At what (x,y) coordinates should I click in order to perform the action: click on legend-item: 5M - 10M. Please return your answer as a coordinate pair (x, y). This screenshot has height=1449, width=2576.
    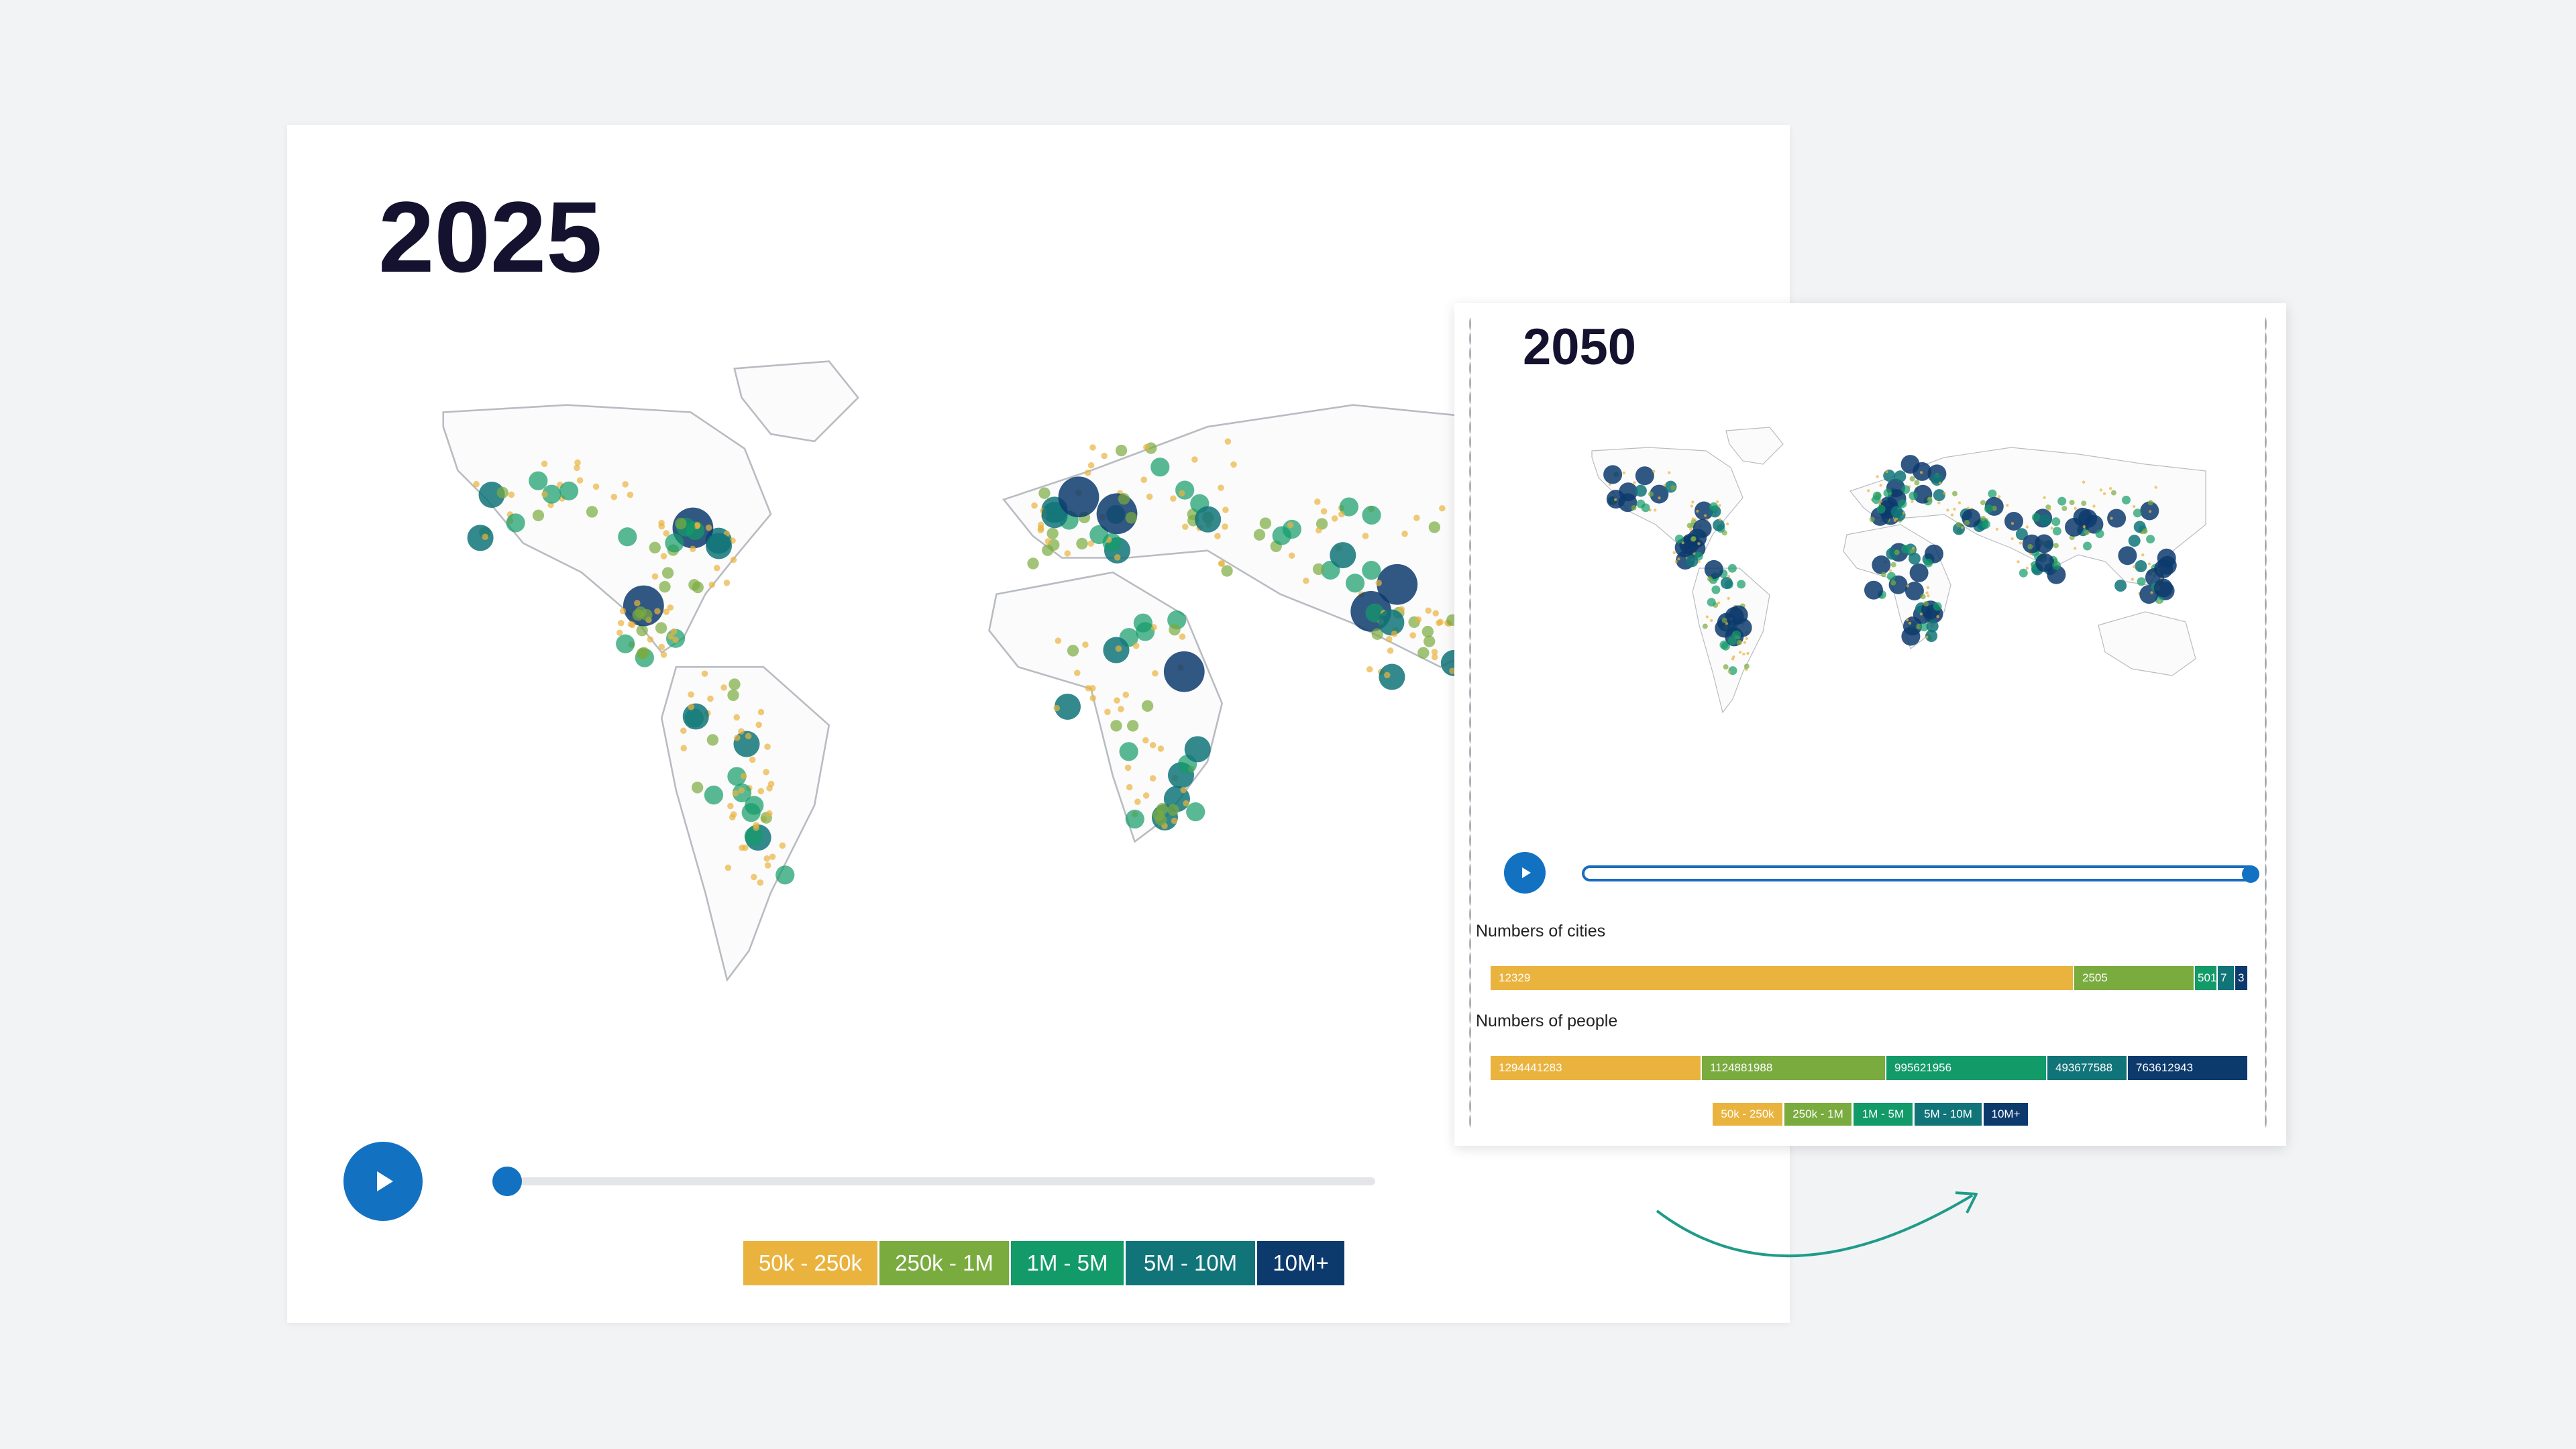
    Looking at the image, I should click on (1948, 1114).